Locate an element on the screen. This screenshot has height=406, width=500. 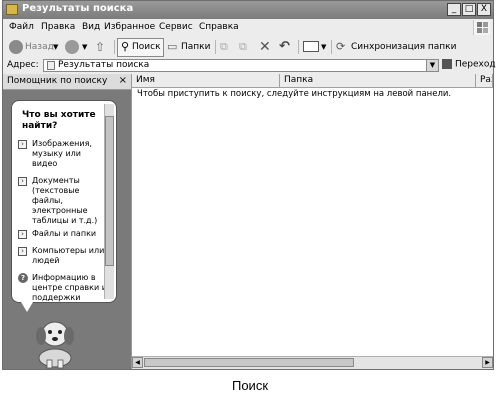
scroll-right-icon: ▶ is located at coordinates (487, 362).